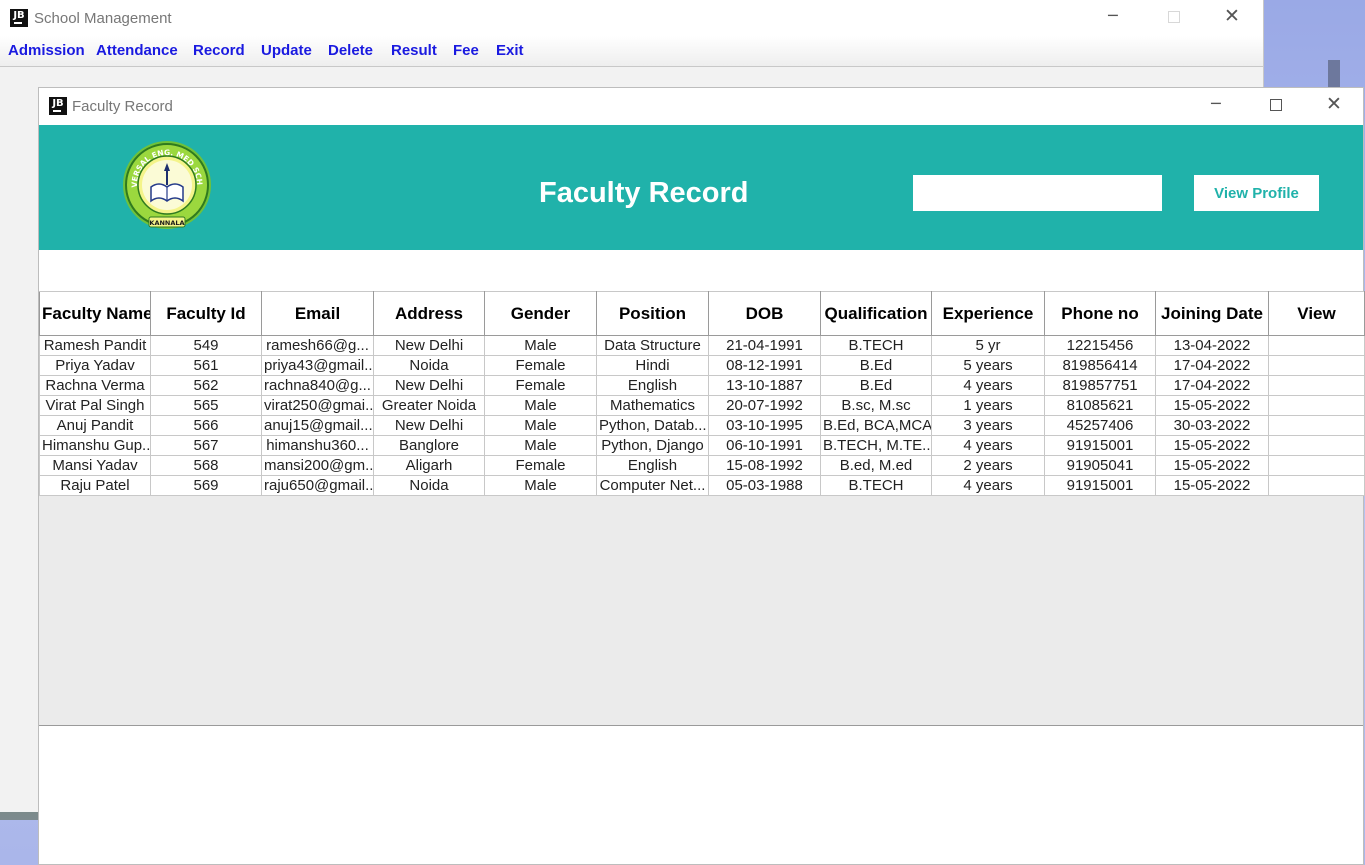 The width and height of the screenshot is (1365, 865). Describe the element at coordinates (1100, 313) in the screenshot. I see `column-header-phone-no: Phone no` at that location.